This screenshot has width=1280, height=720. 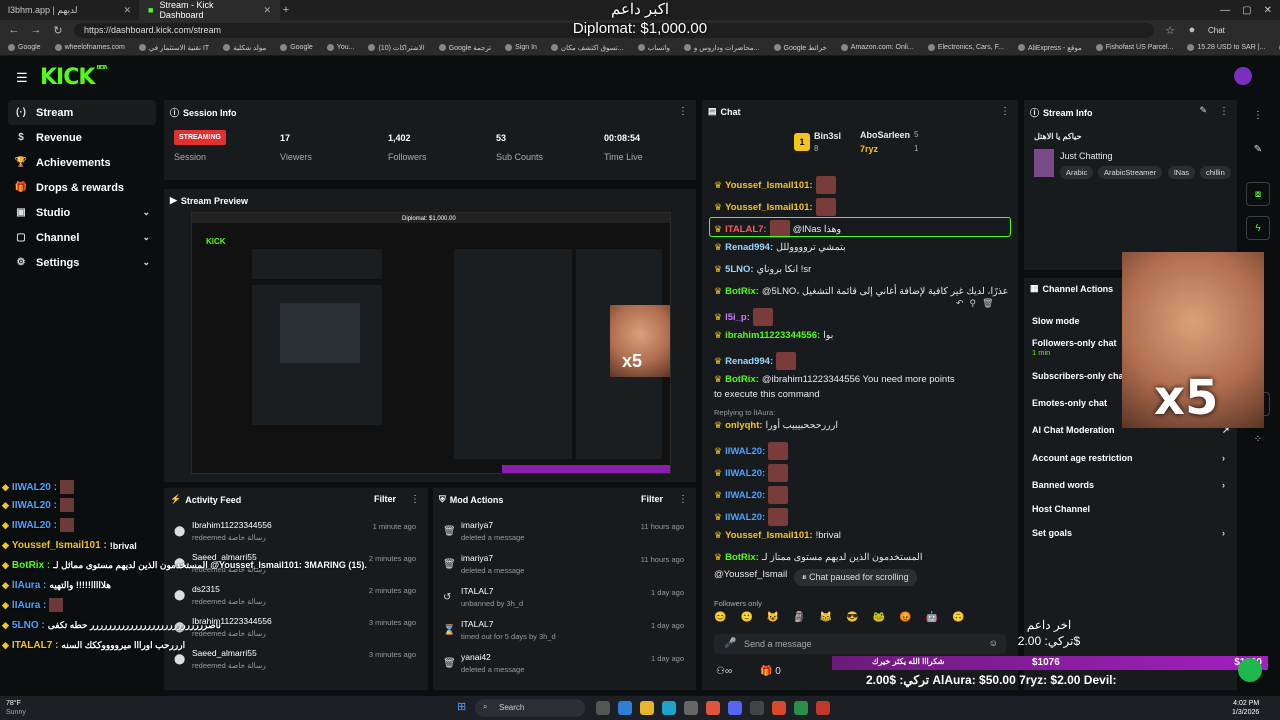 I want to click on emote-icon: 😎, so click(x=852, y=620).